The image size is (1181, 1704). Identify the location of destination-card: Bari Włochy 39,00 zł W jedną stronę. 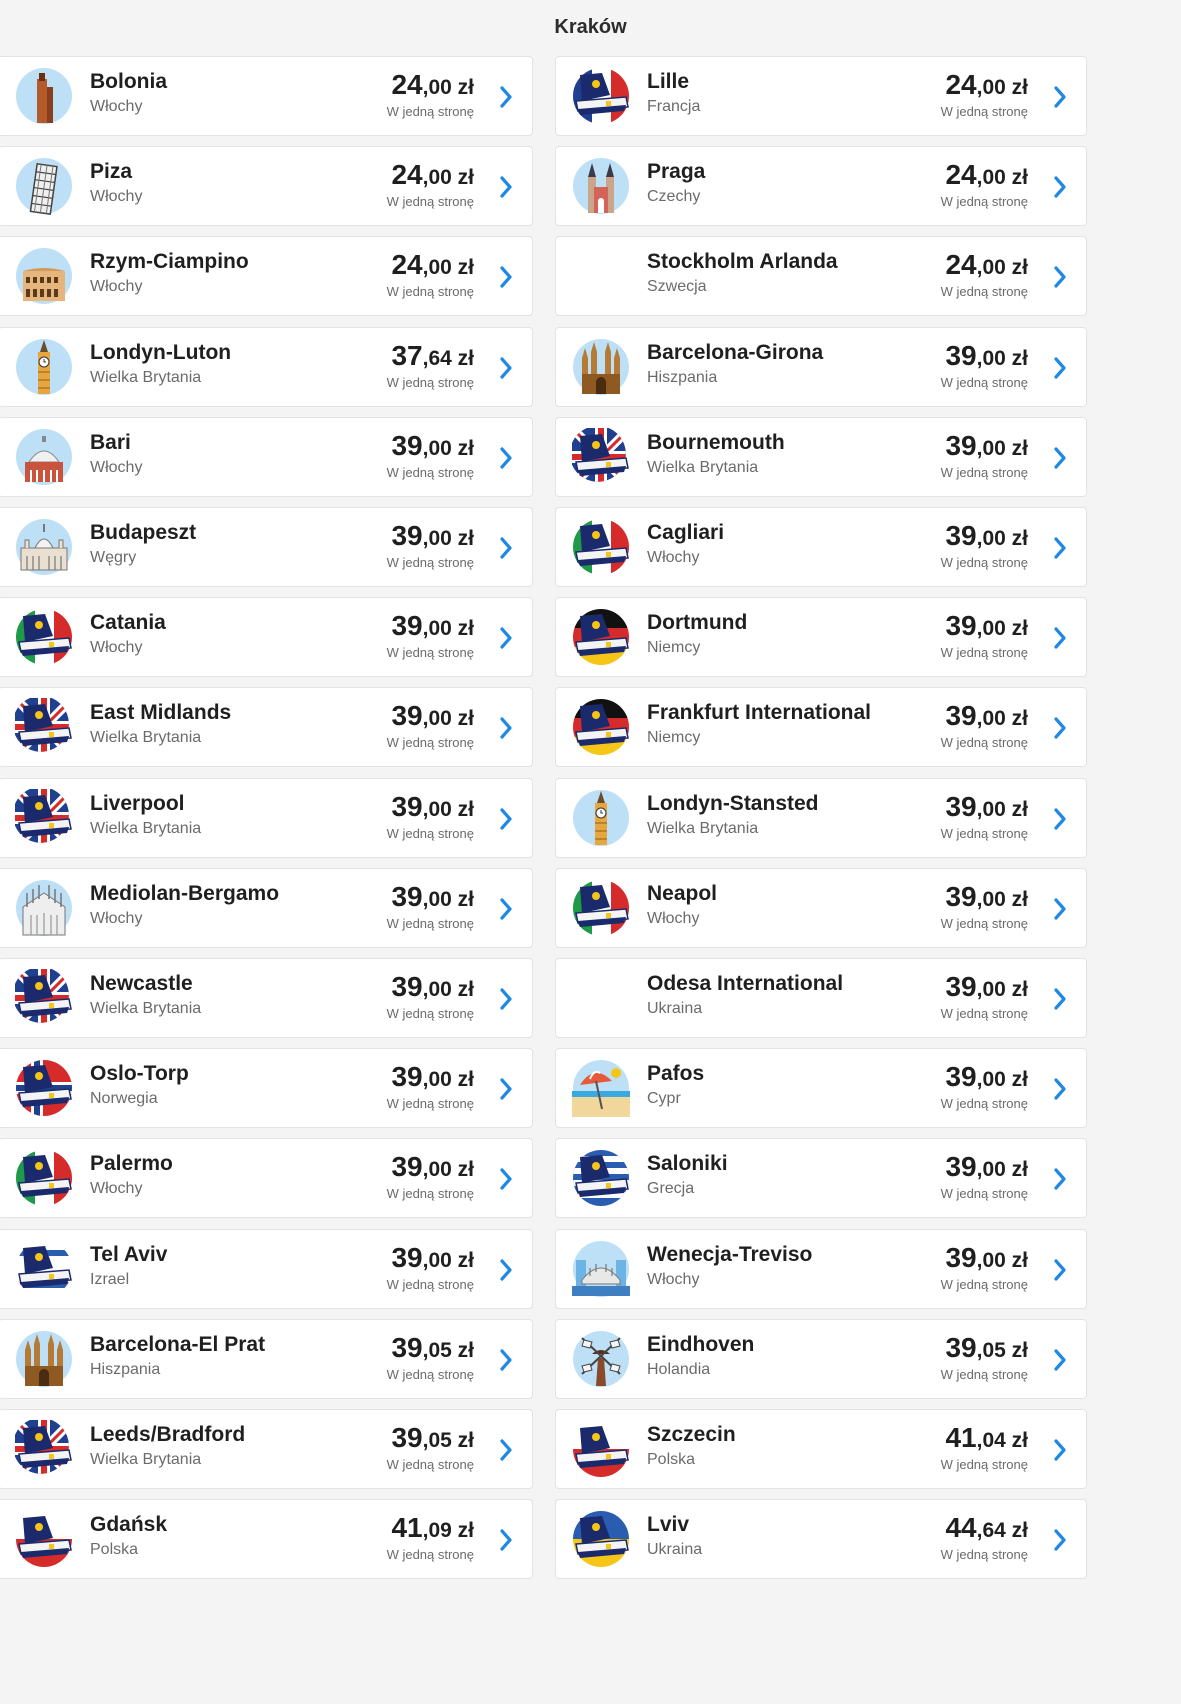
(266, 457).